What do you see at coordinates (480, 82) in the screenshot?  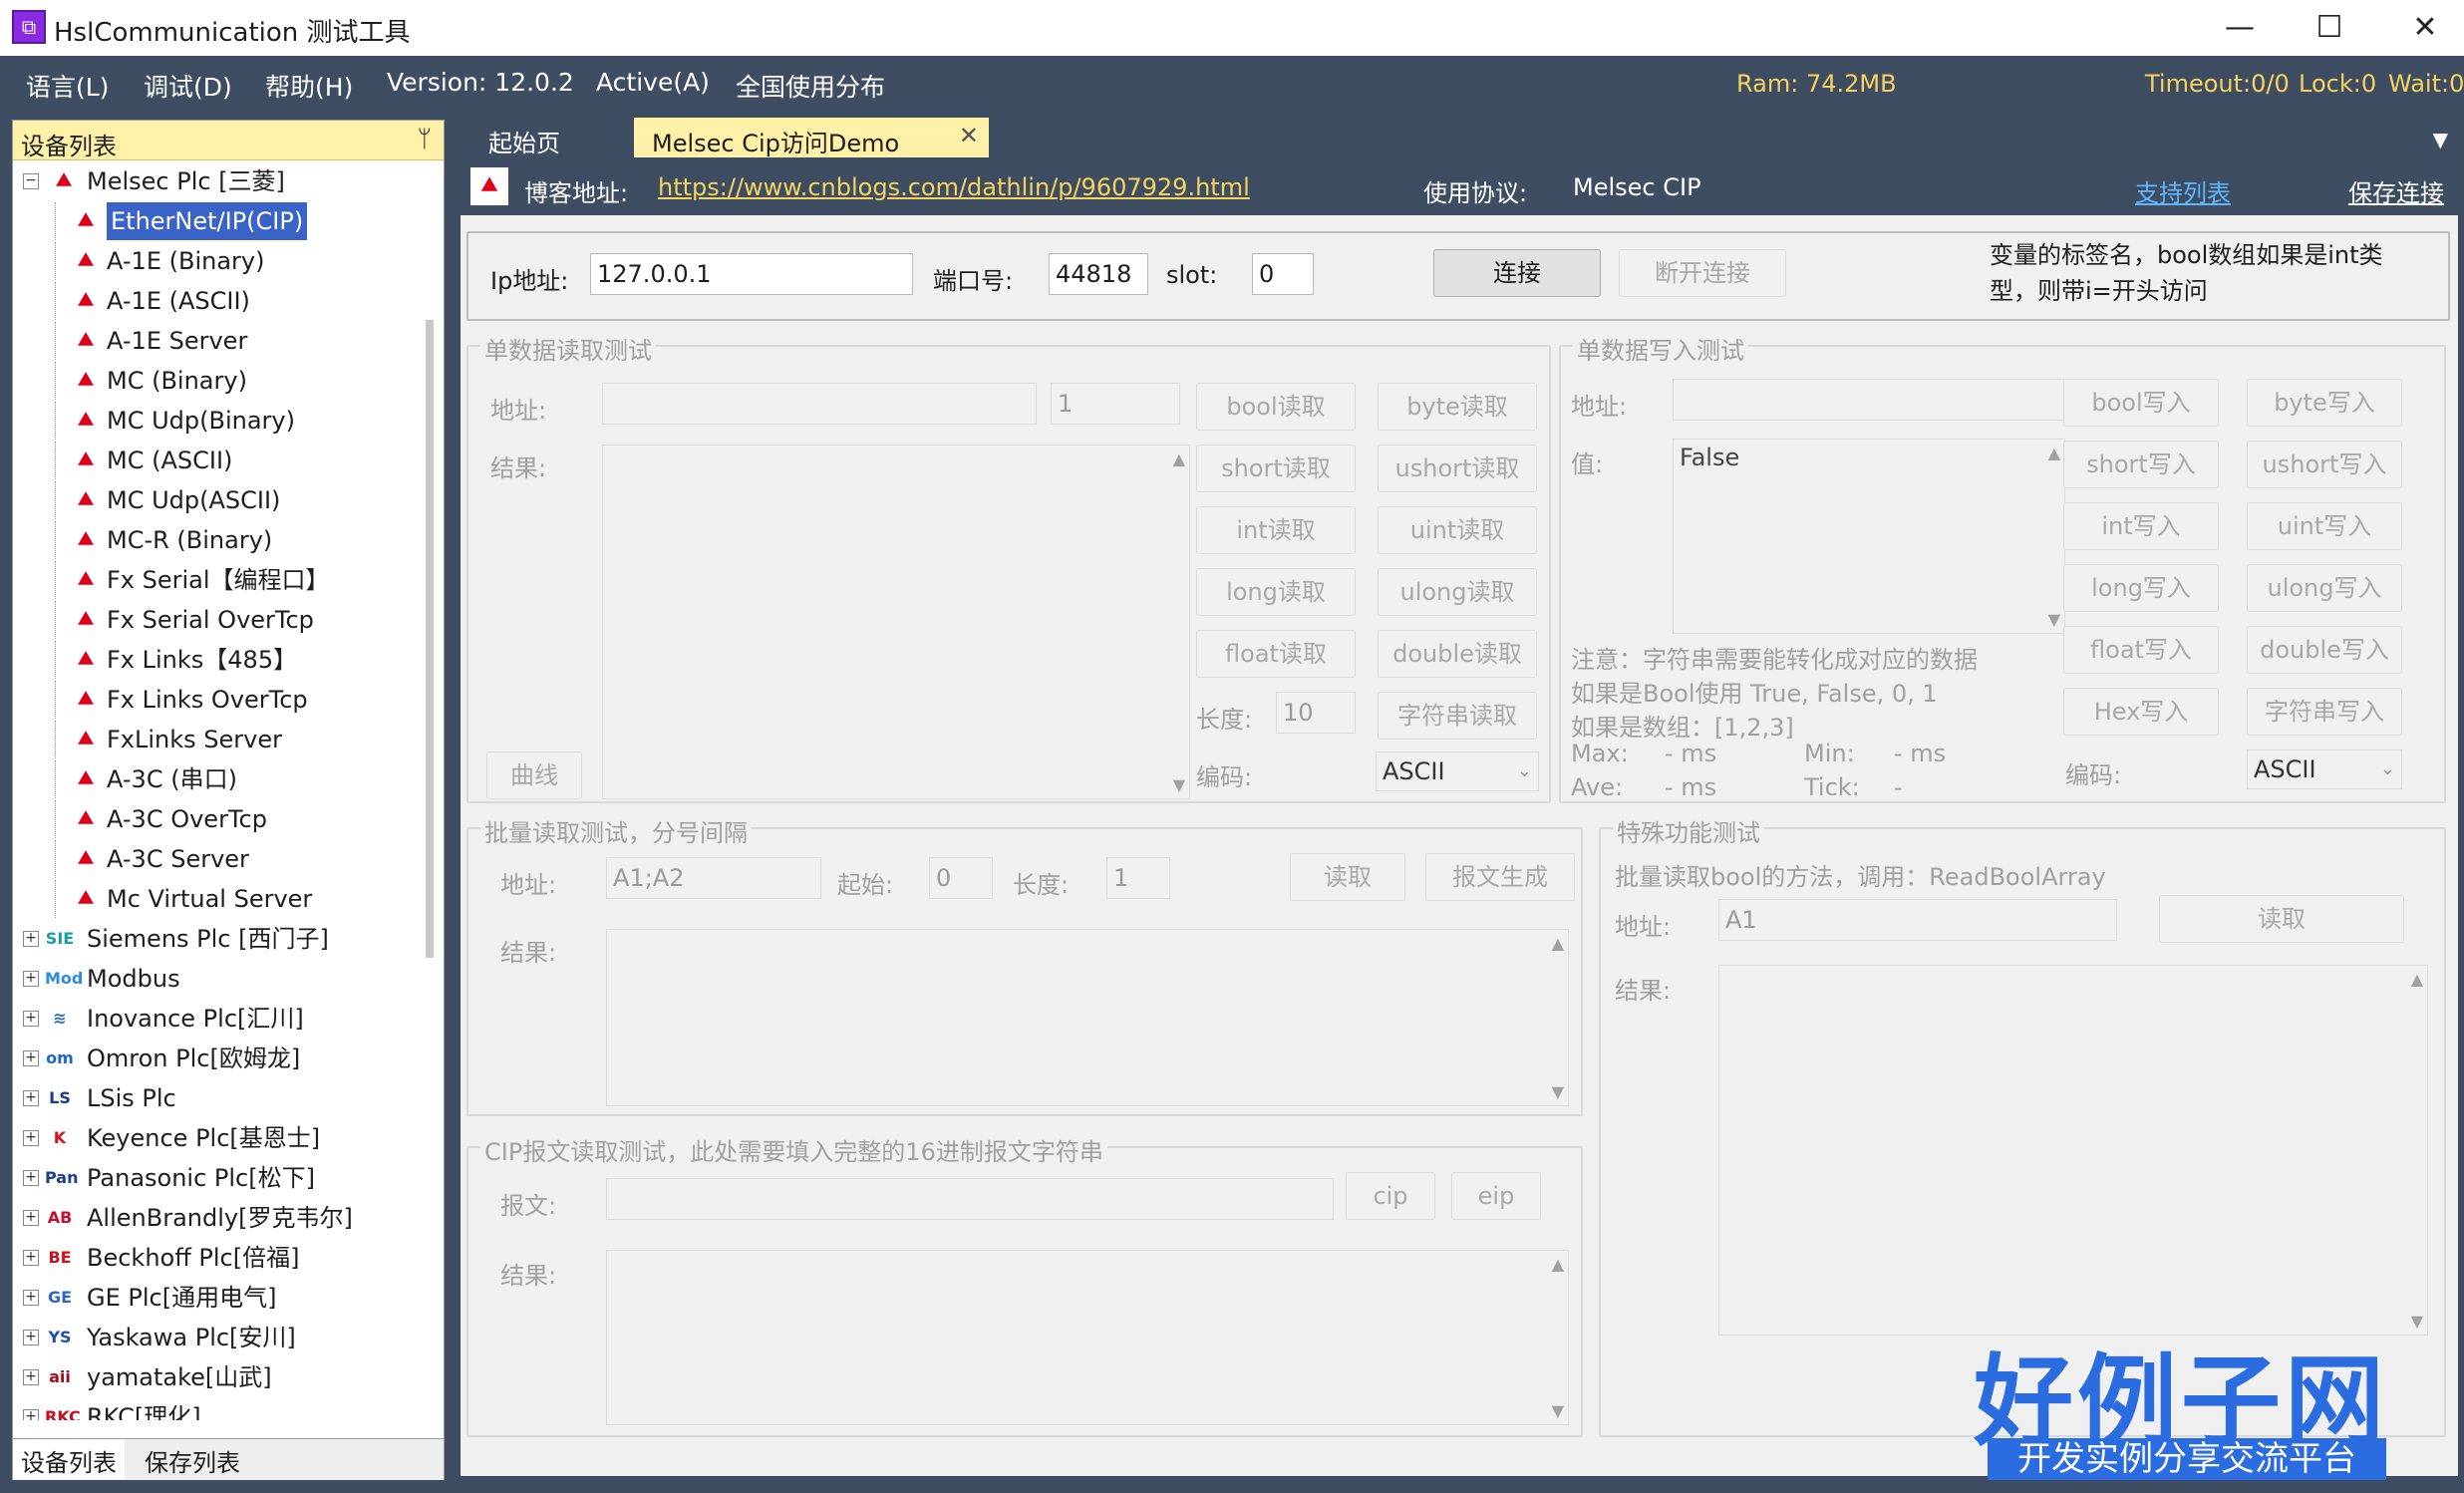 I see `menu-version: Version: 12.0.2` at bounding box center [480, 82].